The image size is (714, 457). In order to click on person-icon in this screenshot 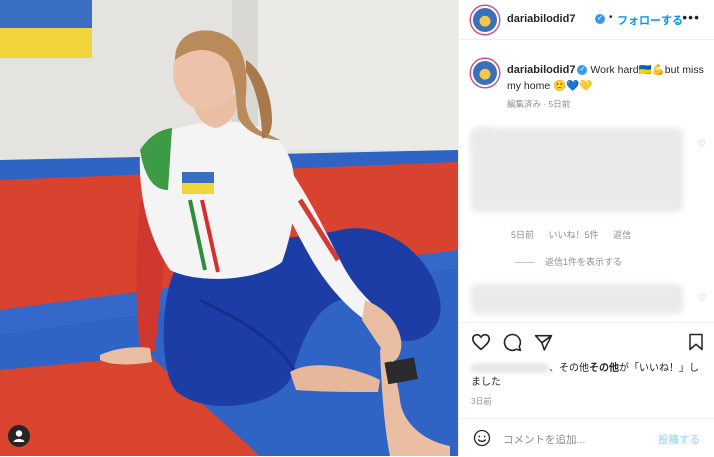, I will do `click(19, 436)`.